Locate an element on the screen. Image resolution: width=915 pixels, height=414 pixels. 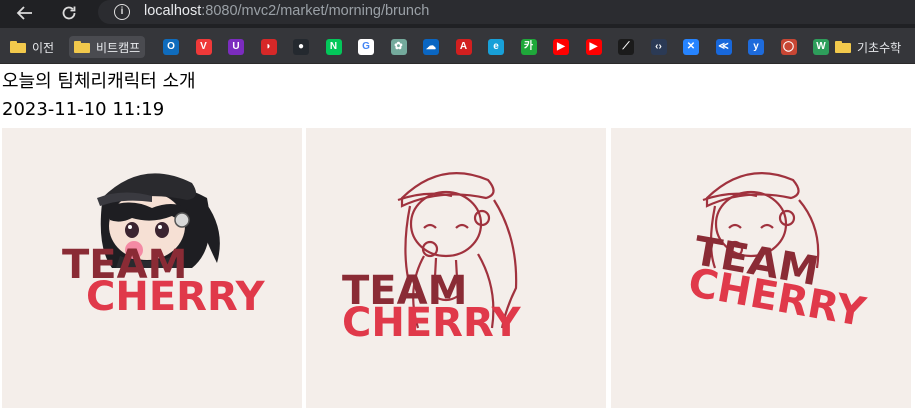
acrobat-icon: A is located at coordinates (463, 47).